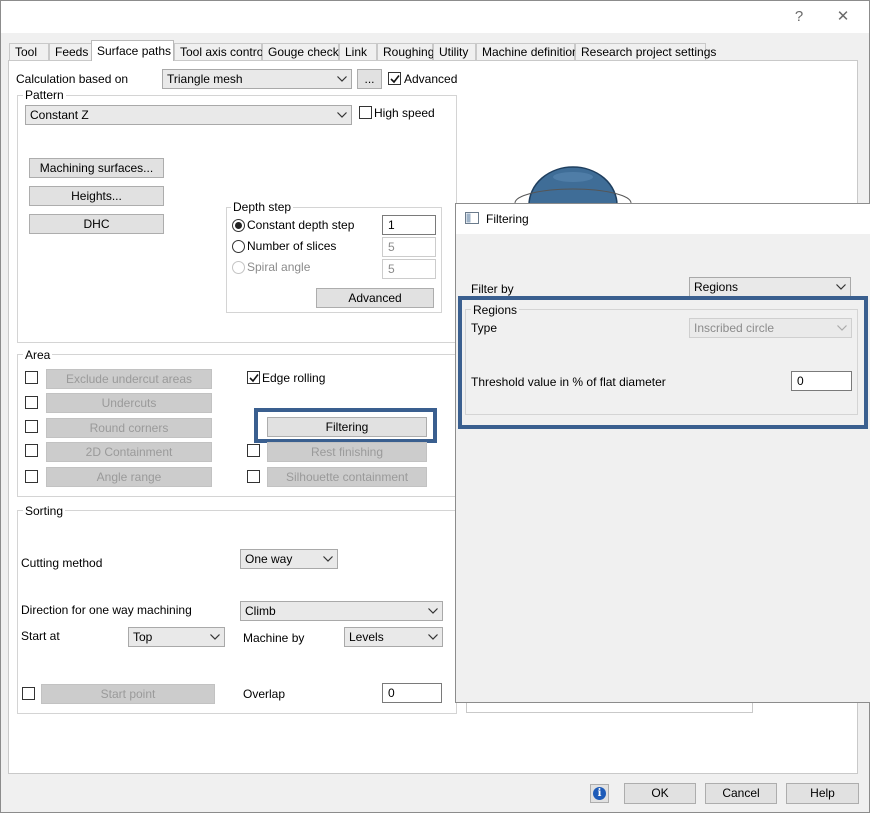 The width and height of the screenshot is (870, 813). I want to click on overlap-input: 0, so click(412, 693).